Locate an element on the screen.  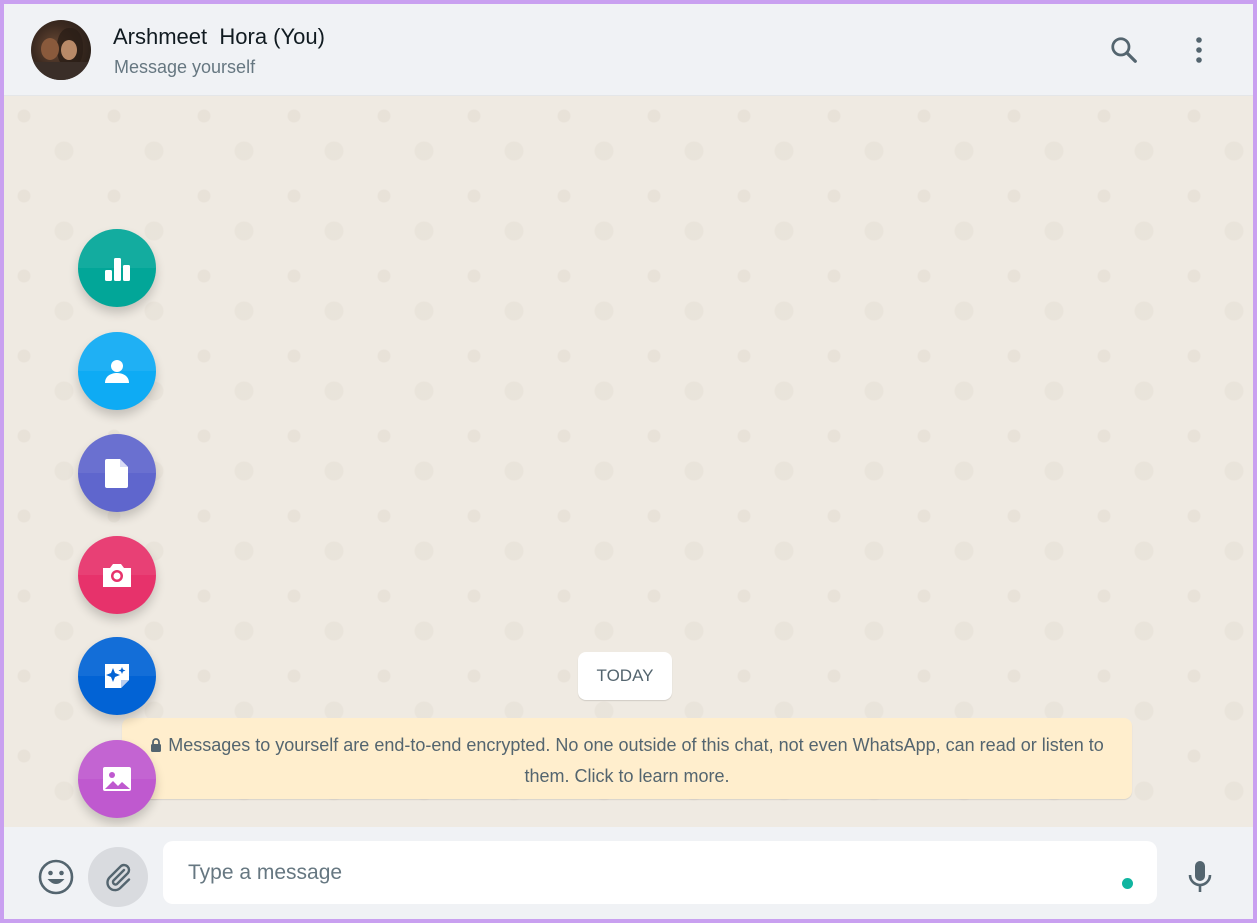
document-icon is located at coordinates (116, 473).